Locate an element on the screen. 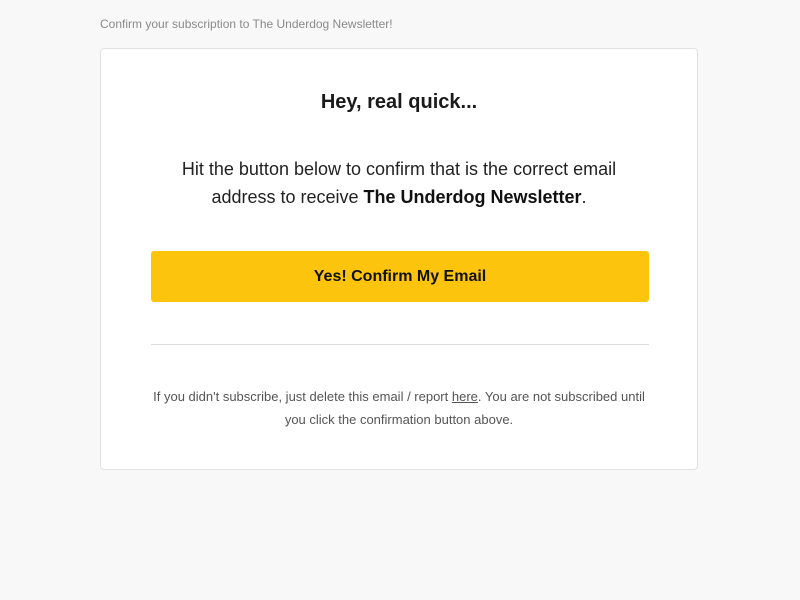 This screenshot has height=600, width=800. newsletter-name: The Underdog Newsletter is located at coordinates (472, 197).